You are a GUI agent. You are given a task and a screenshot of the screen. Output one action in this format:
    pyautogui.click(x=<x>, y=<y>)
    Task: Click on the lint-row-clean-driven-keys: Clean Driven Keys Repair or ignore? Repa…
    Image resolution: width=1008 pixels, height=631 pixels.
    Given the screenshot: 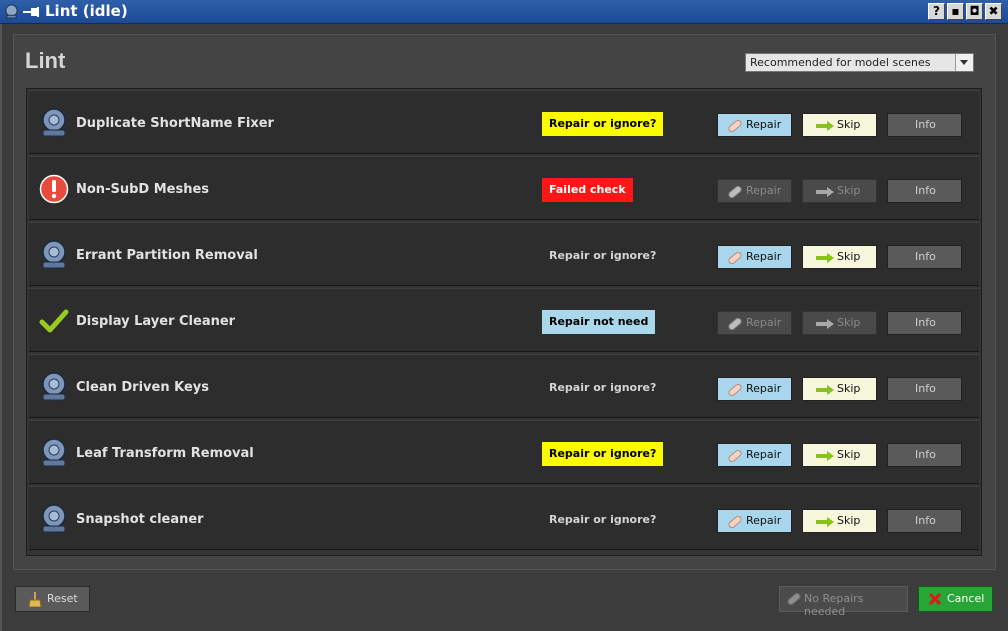 What is the action you would take?
    pyautogui.click(x=504, y=386)
    